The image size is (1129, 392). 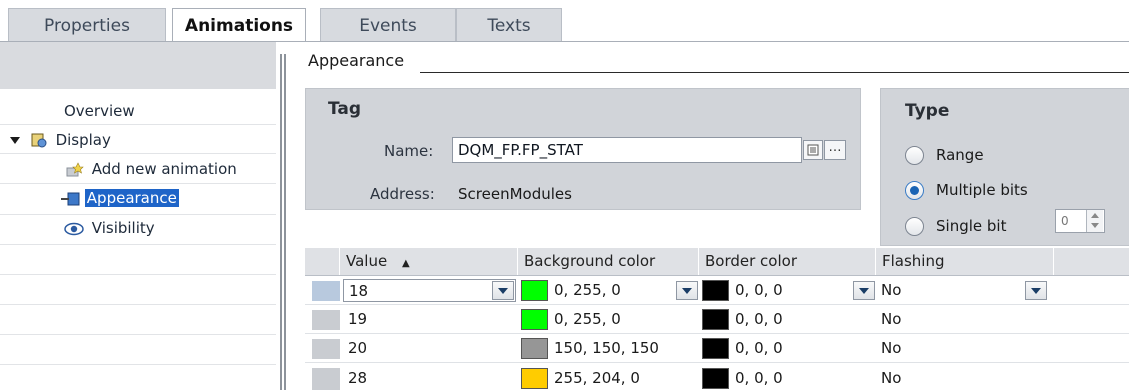 What do you see at coordinates (405, 263) in the screenshot?
I see `sort-ascending-icon: ▲` at bounding box center [405, 263].